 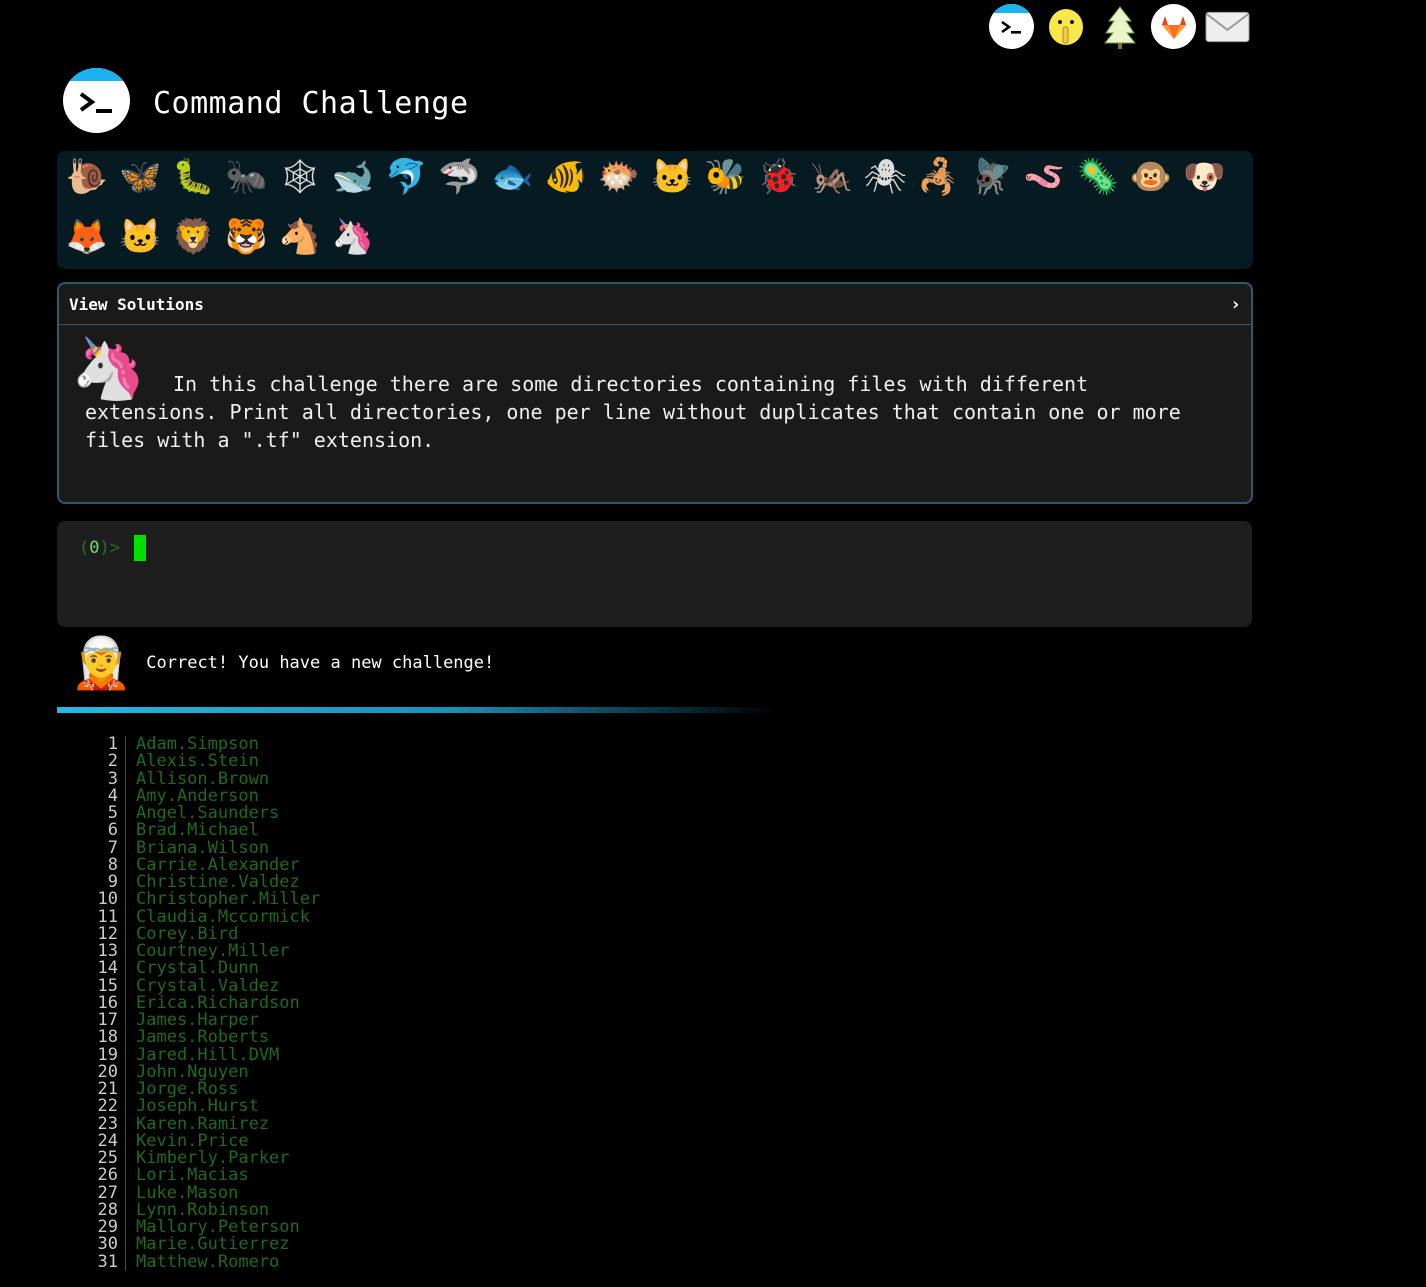 What do you see at coordinates (87, 237) in the screenshot?
I see `fox-face-icon: 🦊` at bounding box center [87, 237].